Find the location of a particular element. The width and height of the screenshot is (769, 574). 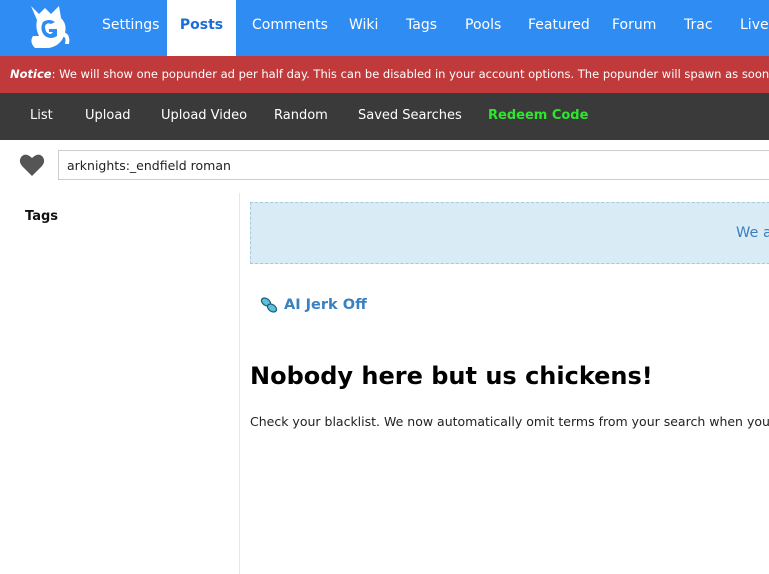

nav-settings: Settings is located at coordinates (130, 28).